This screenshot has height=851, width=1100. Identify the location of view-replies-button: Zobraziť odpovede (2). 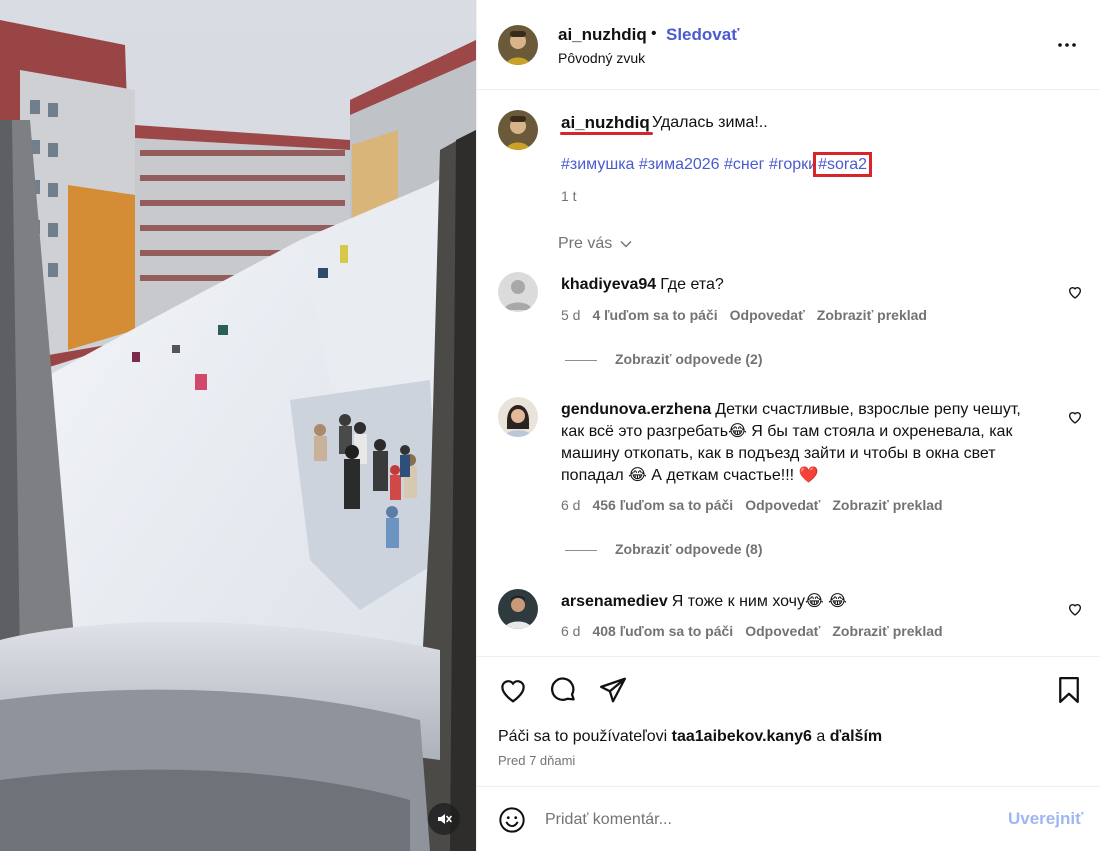
(664, 359).